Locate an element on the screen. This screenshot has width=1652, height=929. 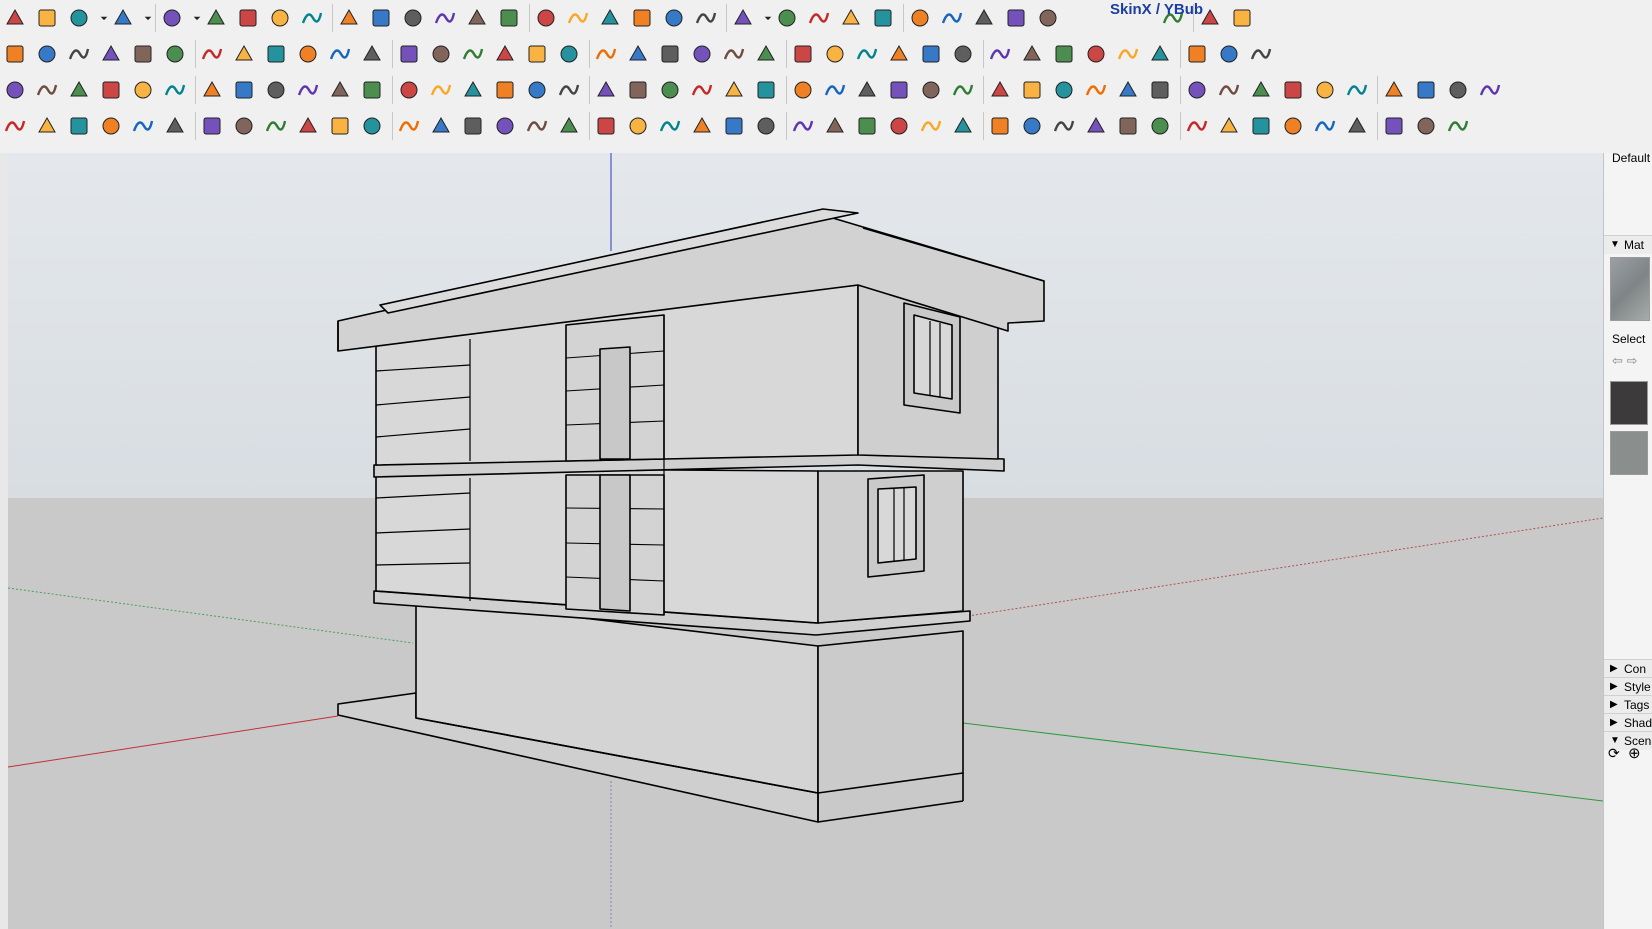
pencil-line-icon is located at coordinates (1261, 90).